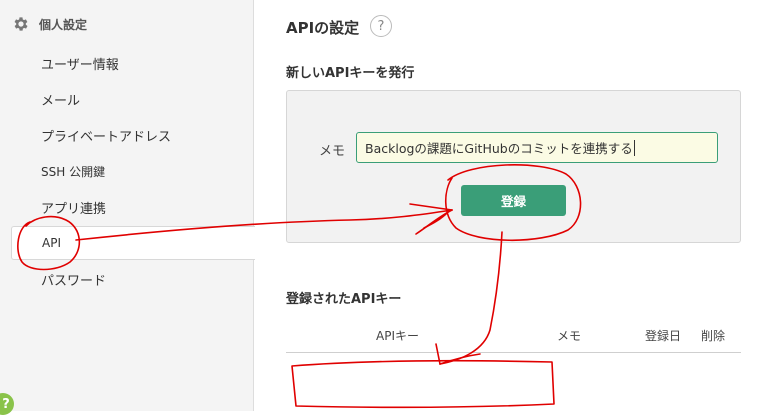 This screenshot has width=758, height=415. I want to click on memo-label: メモ, so click(332, 151).